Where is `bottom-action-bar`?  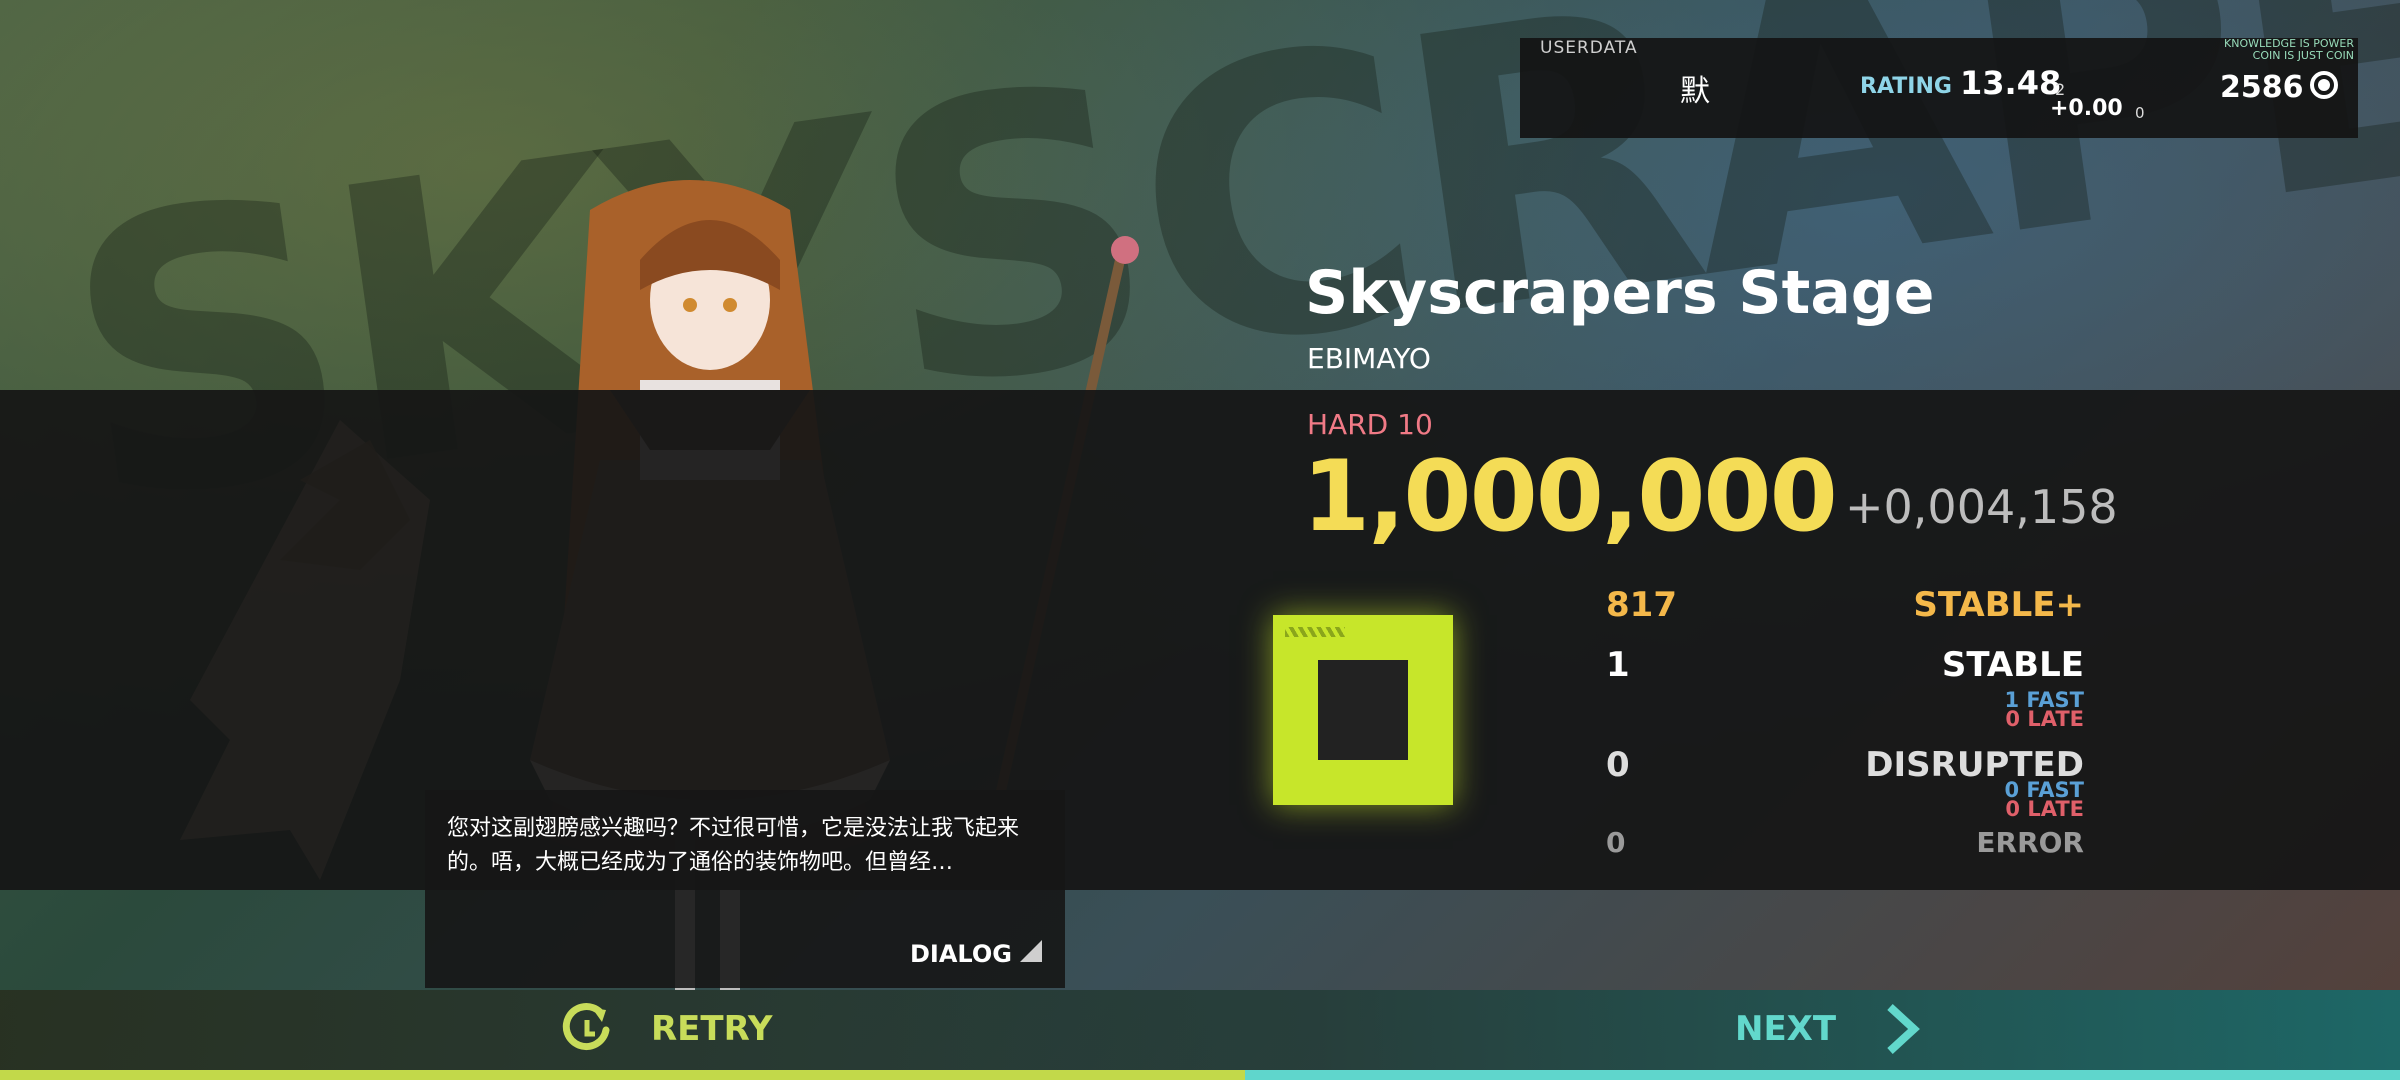 bottom-action-bar is located at coordinates (1200, 1035).